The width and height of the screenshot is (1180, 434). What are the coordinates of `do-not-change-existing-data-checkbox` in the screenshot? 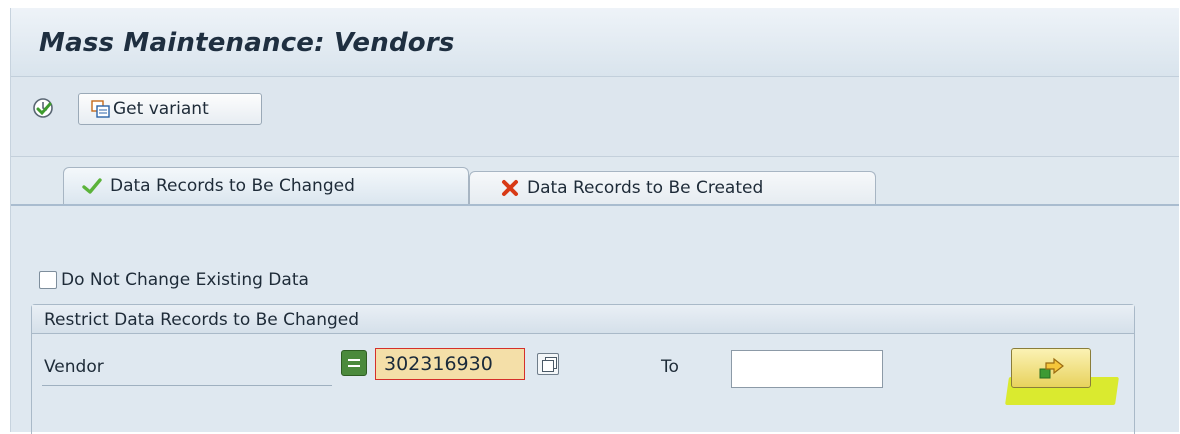 It's located at (48, 280).